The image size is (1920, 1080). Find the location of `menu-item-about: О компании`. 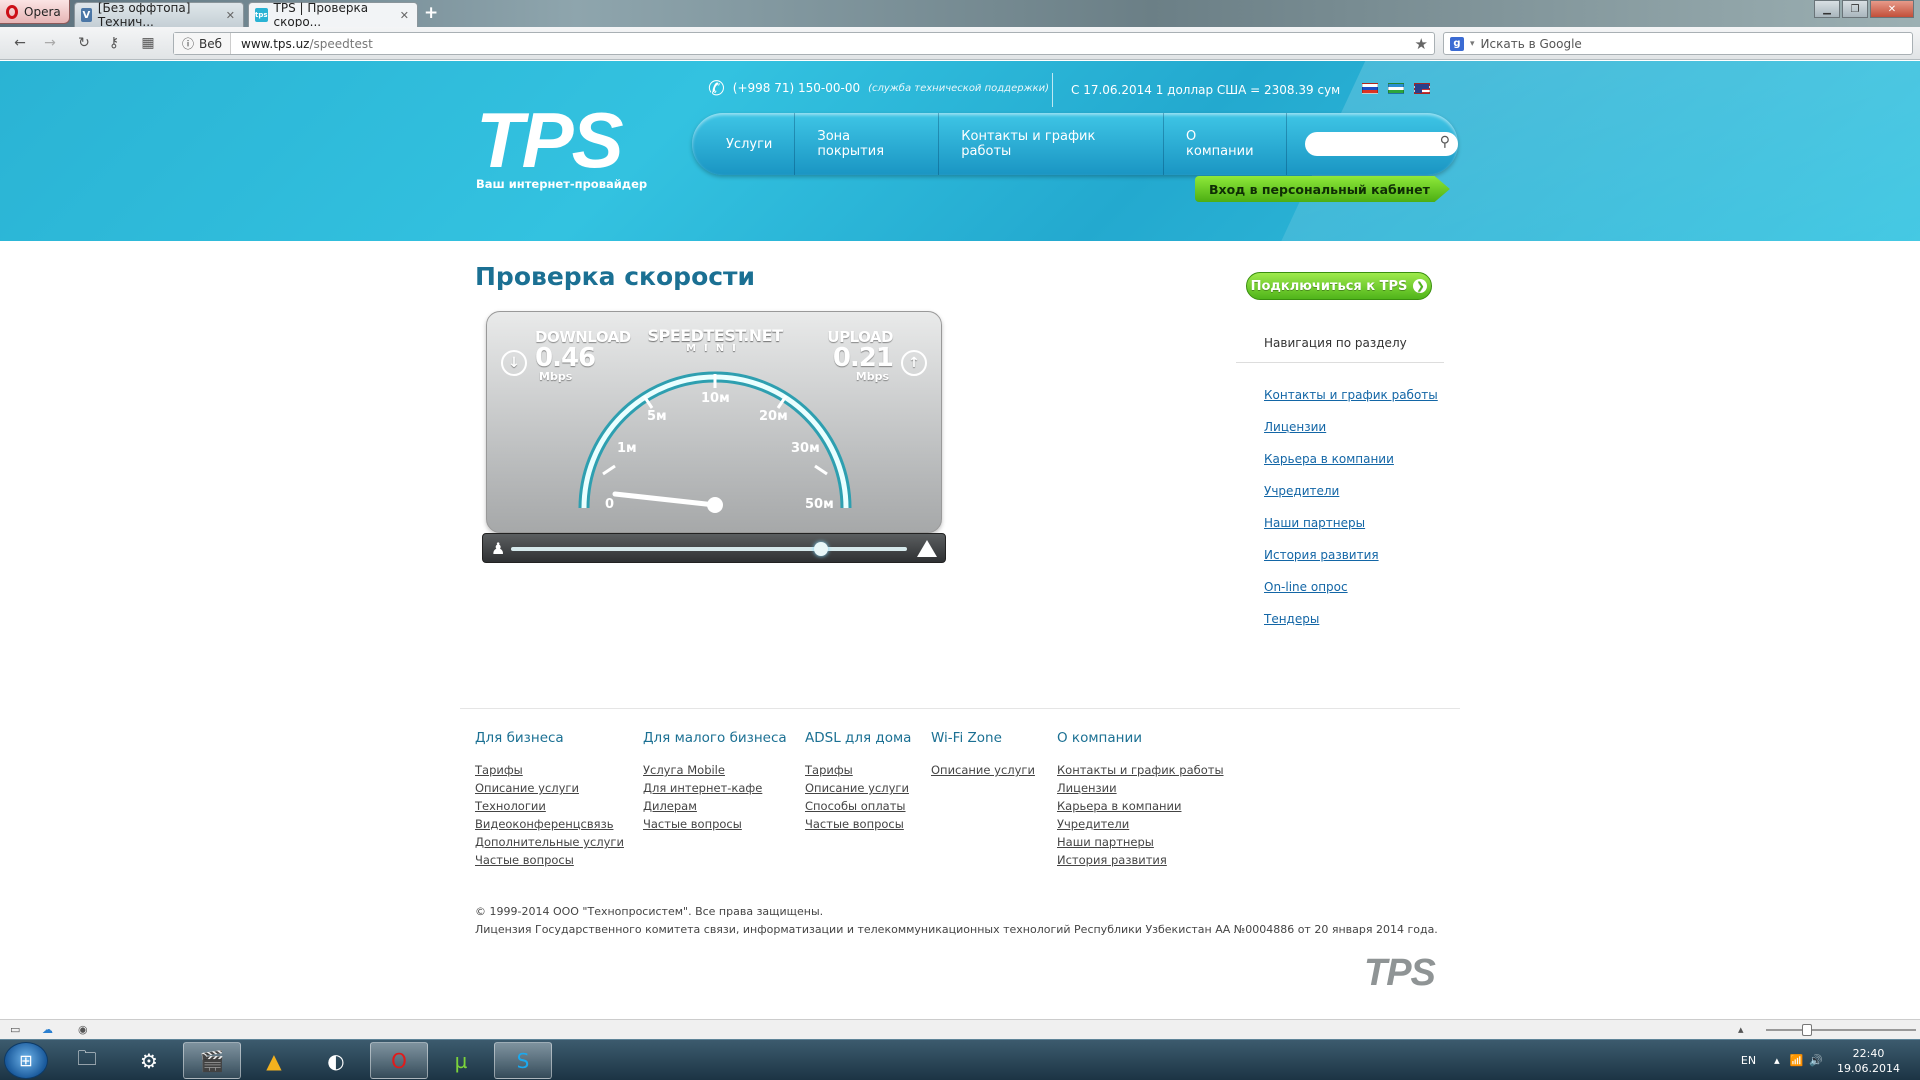

menu-item-about: О компании is located at coordinates (1226, 144).